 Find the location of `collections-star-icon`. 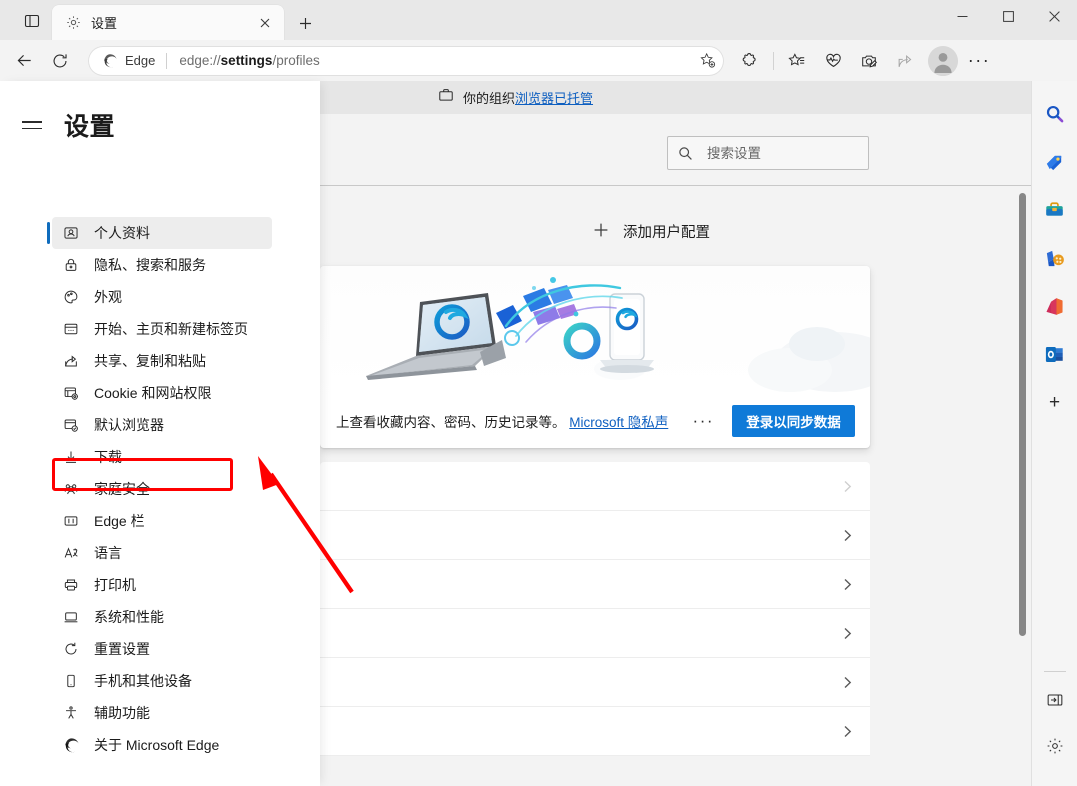

collections-star-icon is located at coordinates (797, 61).